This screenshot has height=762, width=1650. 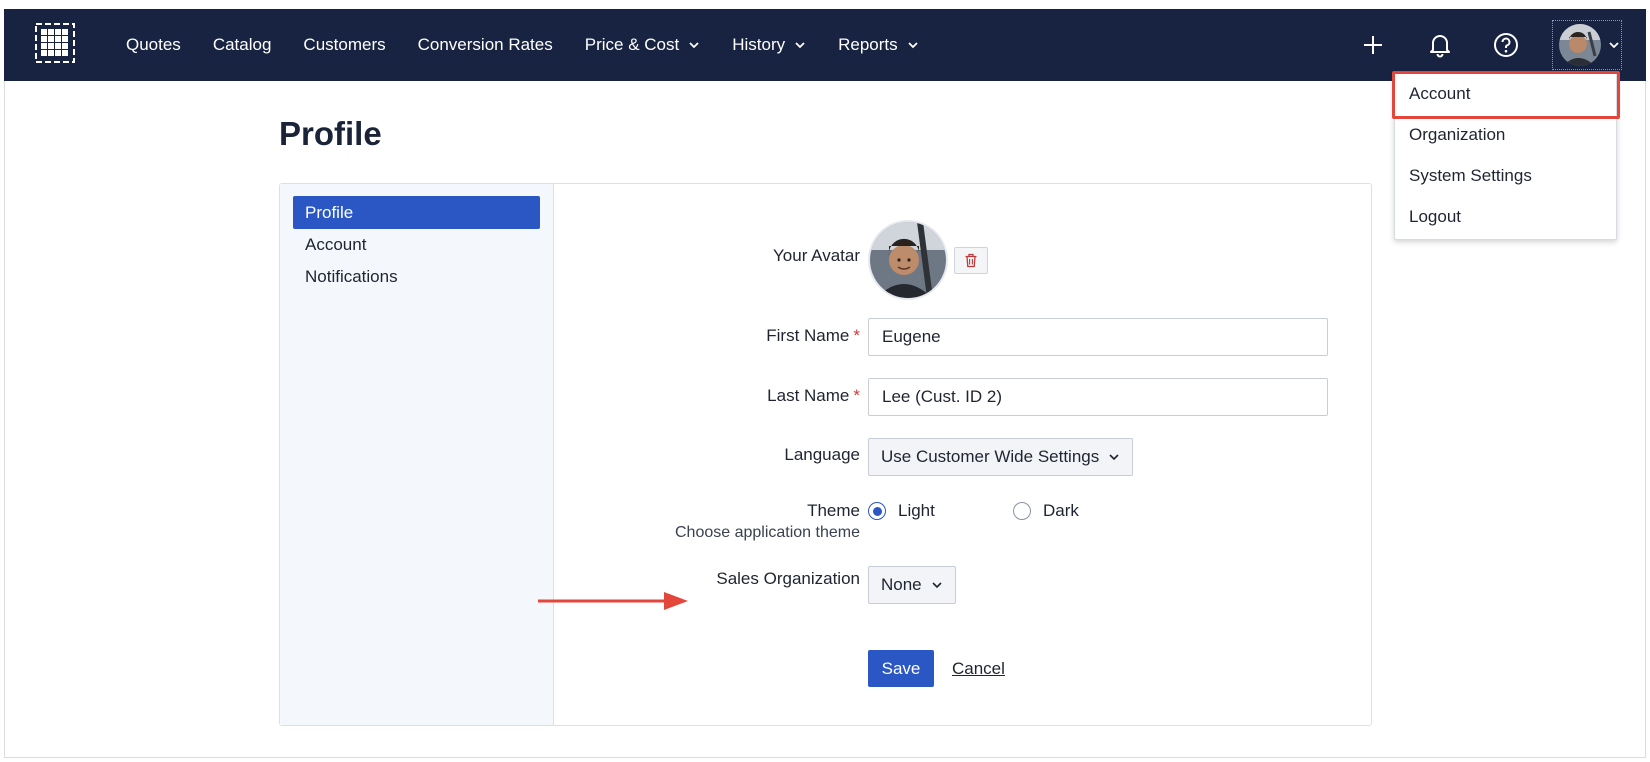 I want to click on nav-label: Customers, so click(x=344, y=44).